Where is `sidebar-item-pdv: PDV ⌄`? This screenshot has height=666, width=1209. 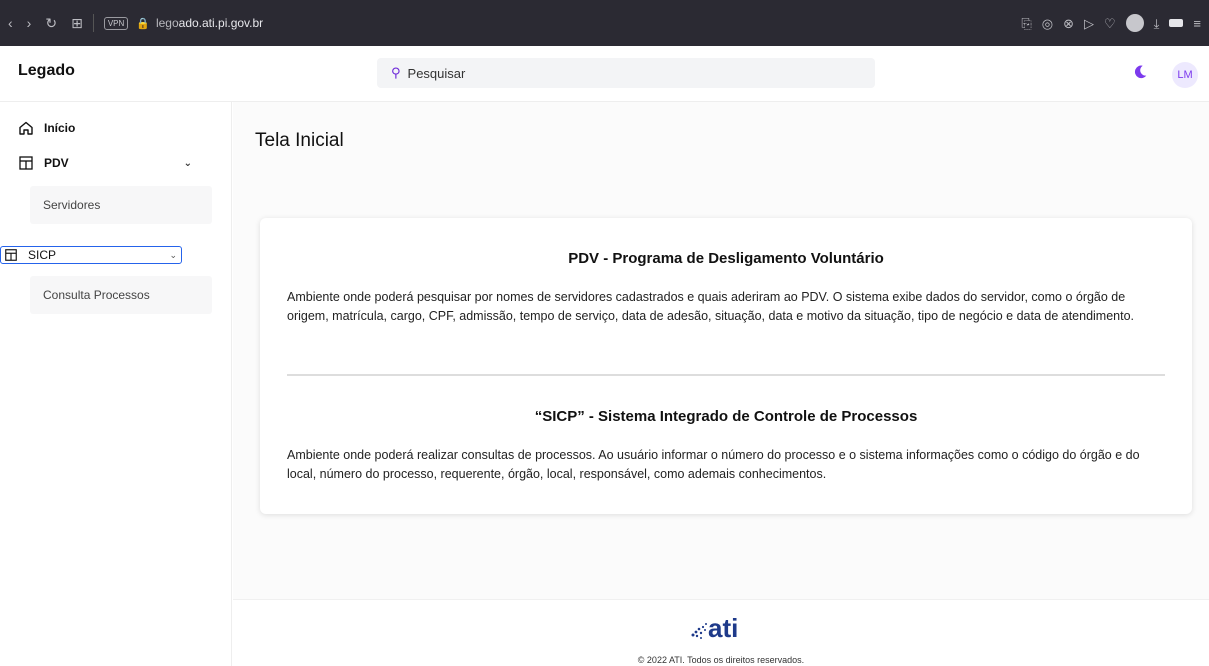 sidebar-item-pdv: PDV ⌄ is located at coordinates (116, 163).